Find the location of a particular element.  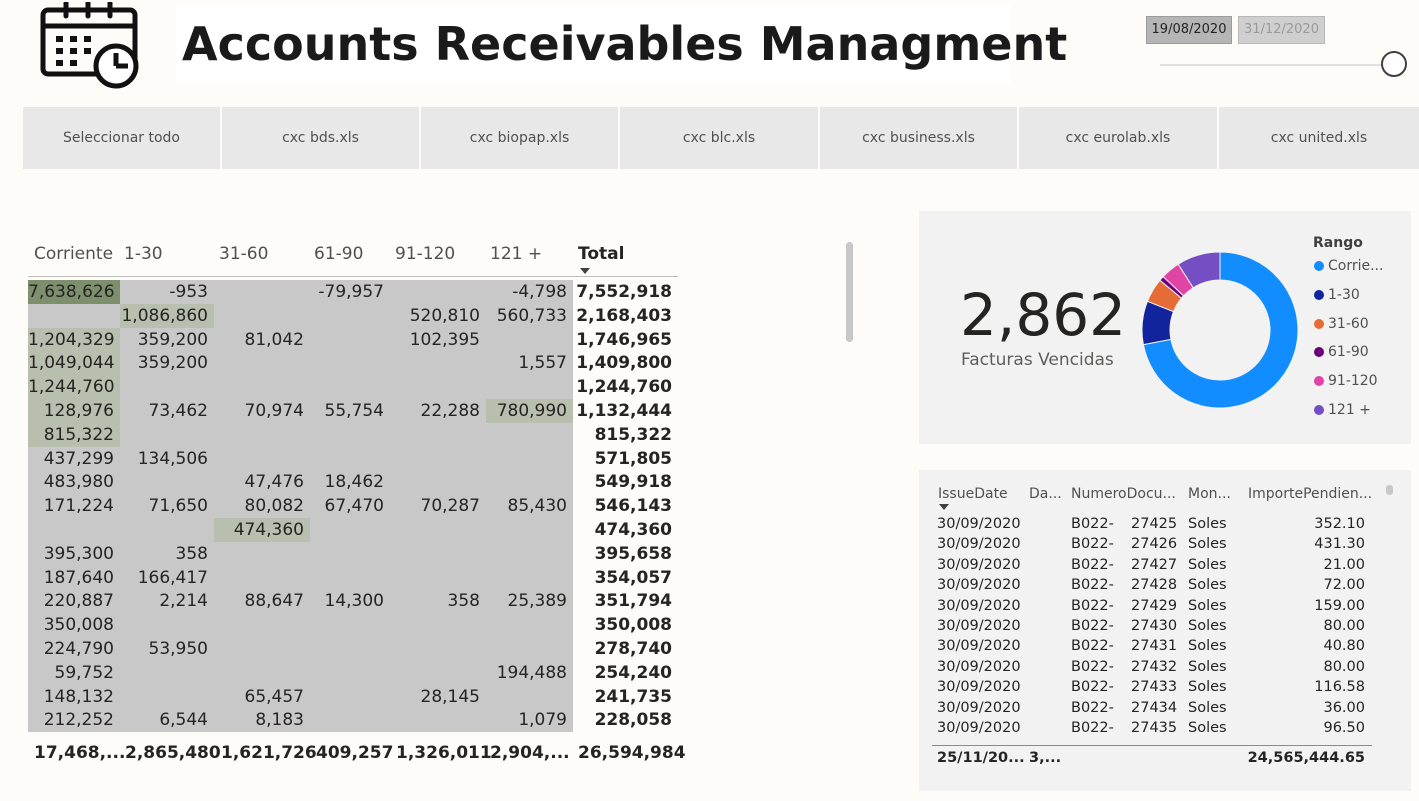

matrix-header-total: Total is located at coordinates (601, 254).